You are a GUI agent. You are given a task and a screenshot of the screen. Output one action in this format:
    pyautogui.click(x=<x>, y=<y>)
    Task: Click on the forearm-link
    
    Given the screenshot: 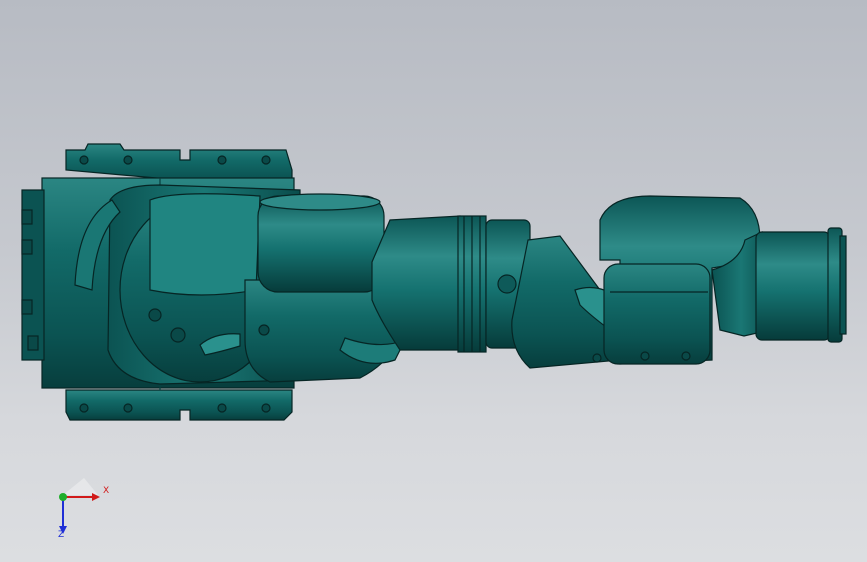 What is the action you would take?
    pyautogui.click(x=496, y=292)
    